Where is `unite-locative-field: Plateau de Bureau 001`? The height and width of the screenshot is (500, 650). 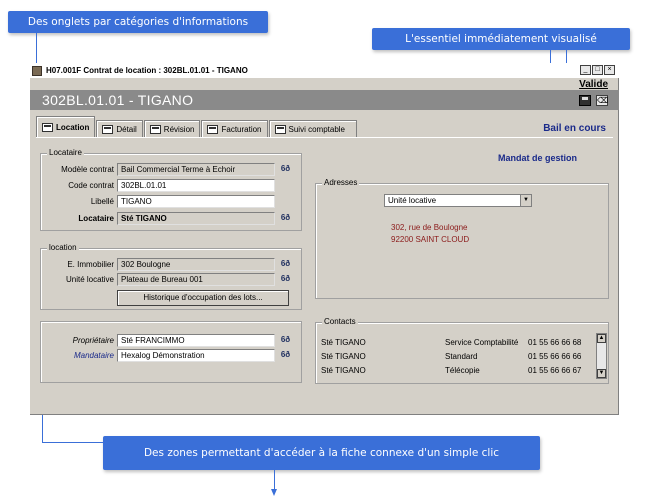
unite-locative-field: Plateau de Bureau 001 is located at coordinates (196, 279).